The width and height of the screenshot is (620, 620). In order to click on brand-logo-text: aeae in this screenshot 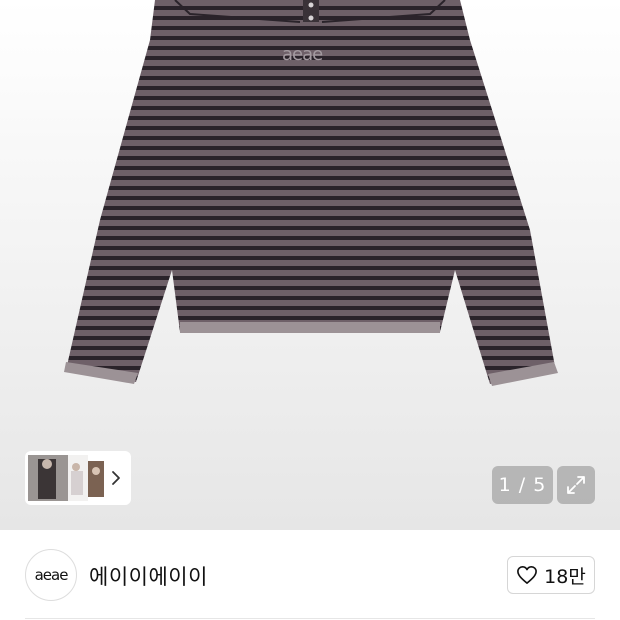, I will do `click(51, 575)`.